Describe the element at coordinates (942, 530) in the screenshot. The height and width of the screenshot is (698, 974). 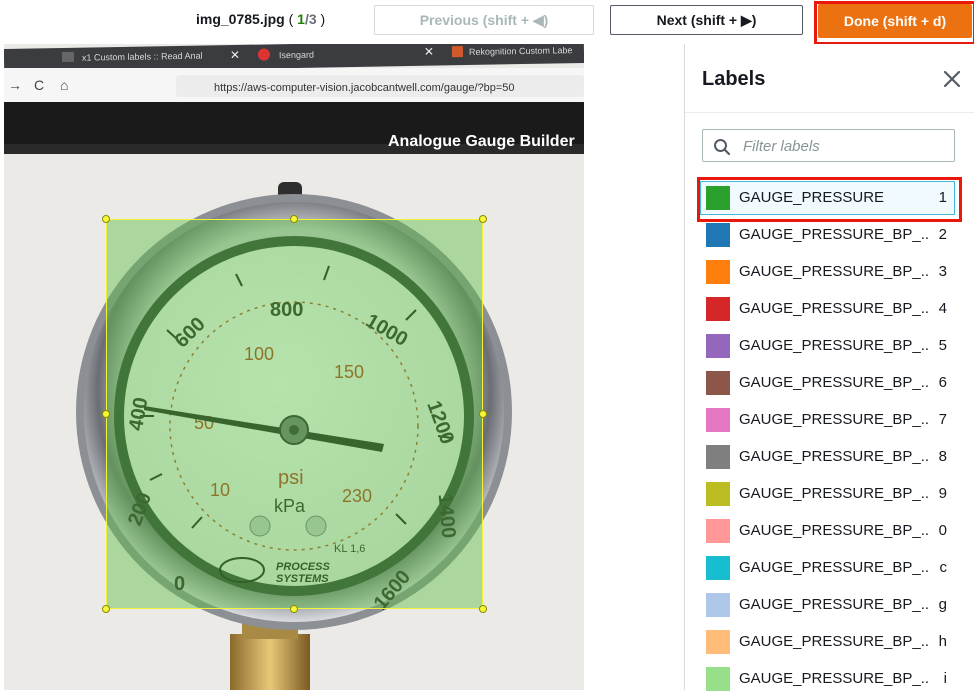
I see `label-shortcut-key: 0` at that location.